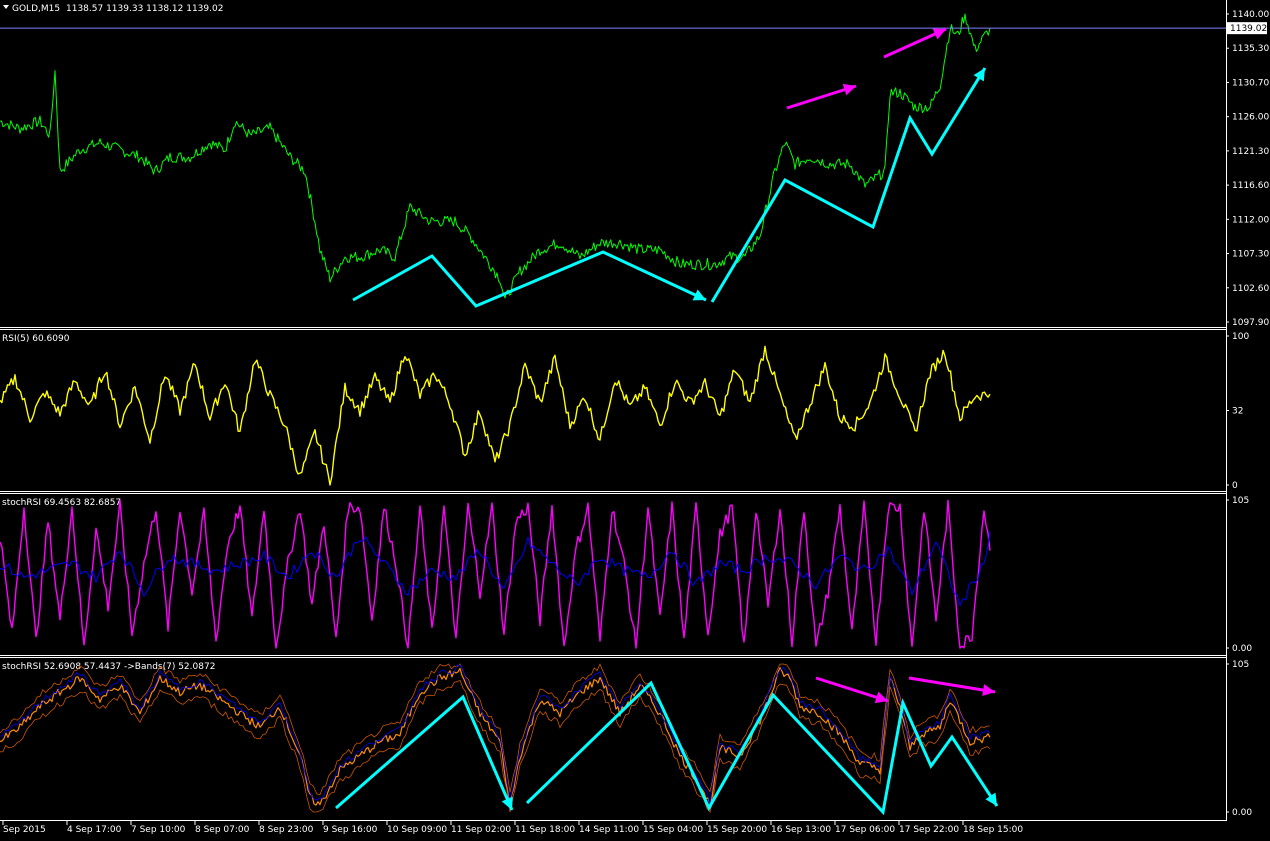 This screenshot has width=1270, height=841. What do you see at coordinates (1240, 337) in the screenshot?
I see `y-tick-label: 100` at bounding box center [1240, 337].